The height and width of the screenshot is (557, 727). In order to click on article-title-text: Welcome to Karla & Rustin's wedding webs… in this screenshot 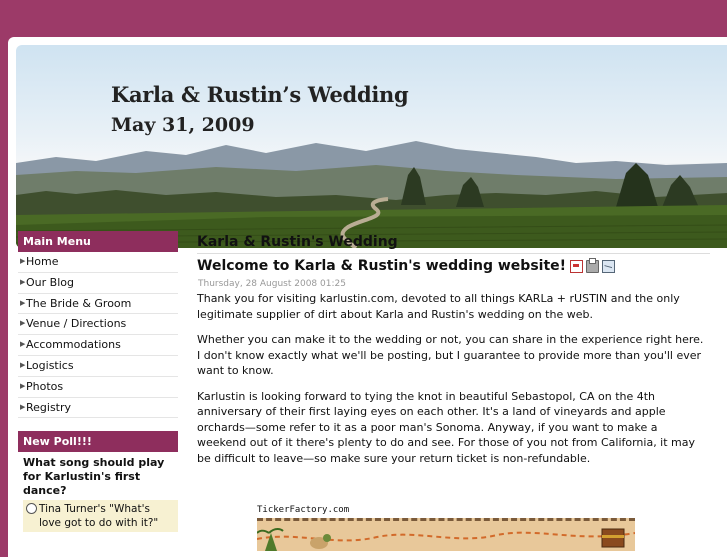, I will do `click(381, 266)`.